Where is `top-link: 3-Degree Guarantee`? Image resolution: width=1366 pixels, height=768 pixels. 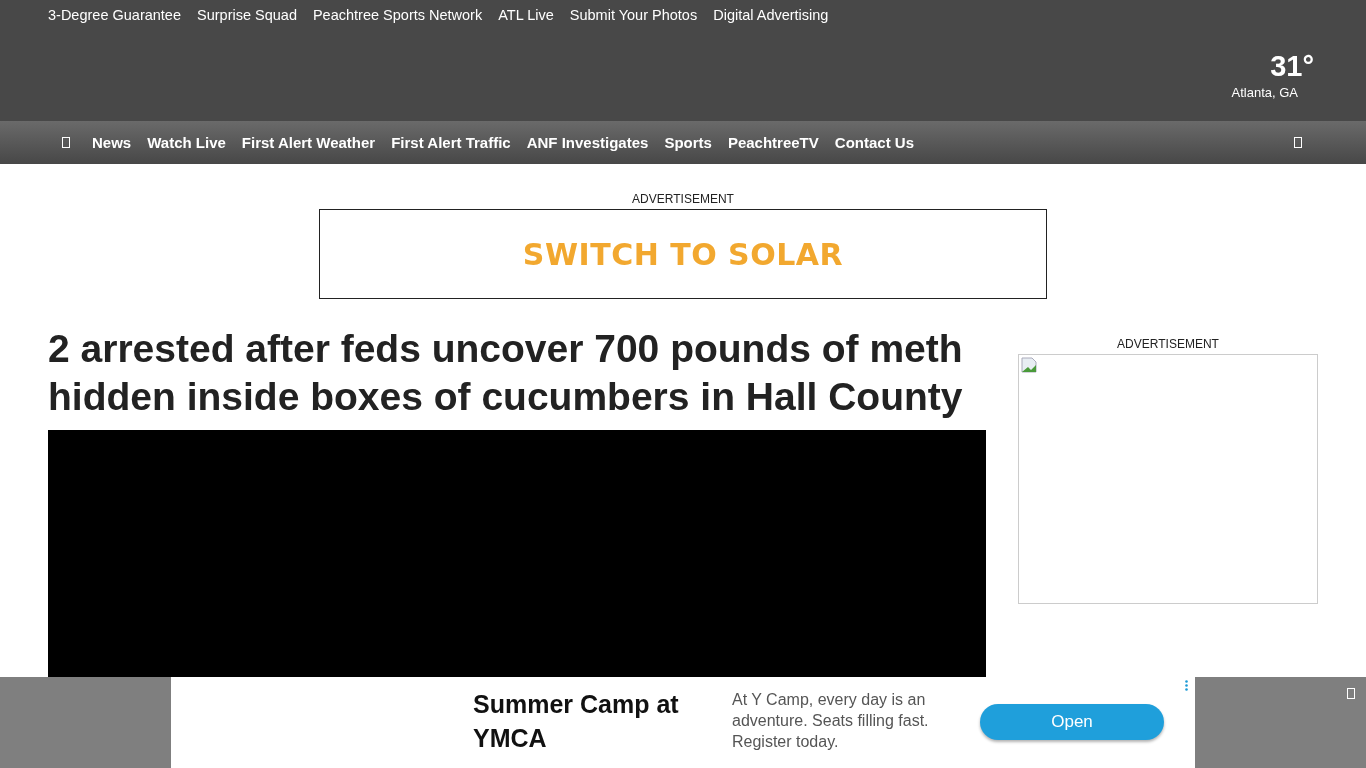 top-link: 3-Degree Guarantee is located at coordinates (114, 15).